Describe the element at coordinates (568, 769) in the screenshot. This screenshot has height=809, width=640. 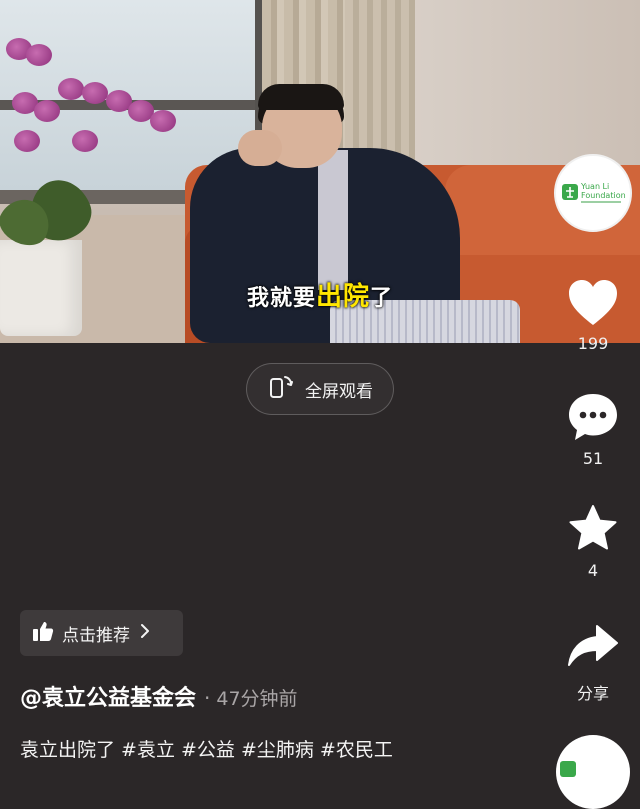
I see `foundation-logo` at that location.